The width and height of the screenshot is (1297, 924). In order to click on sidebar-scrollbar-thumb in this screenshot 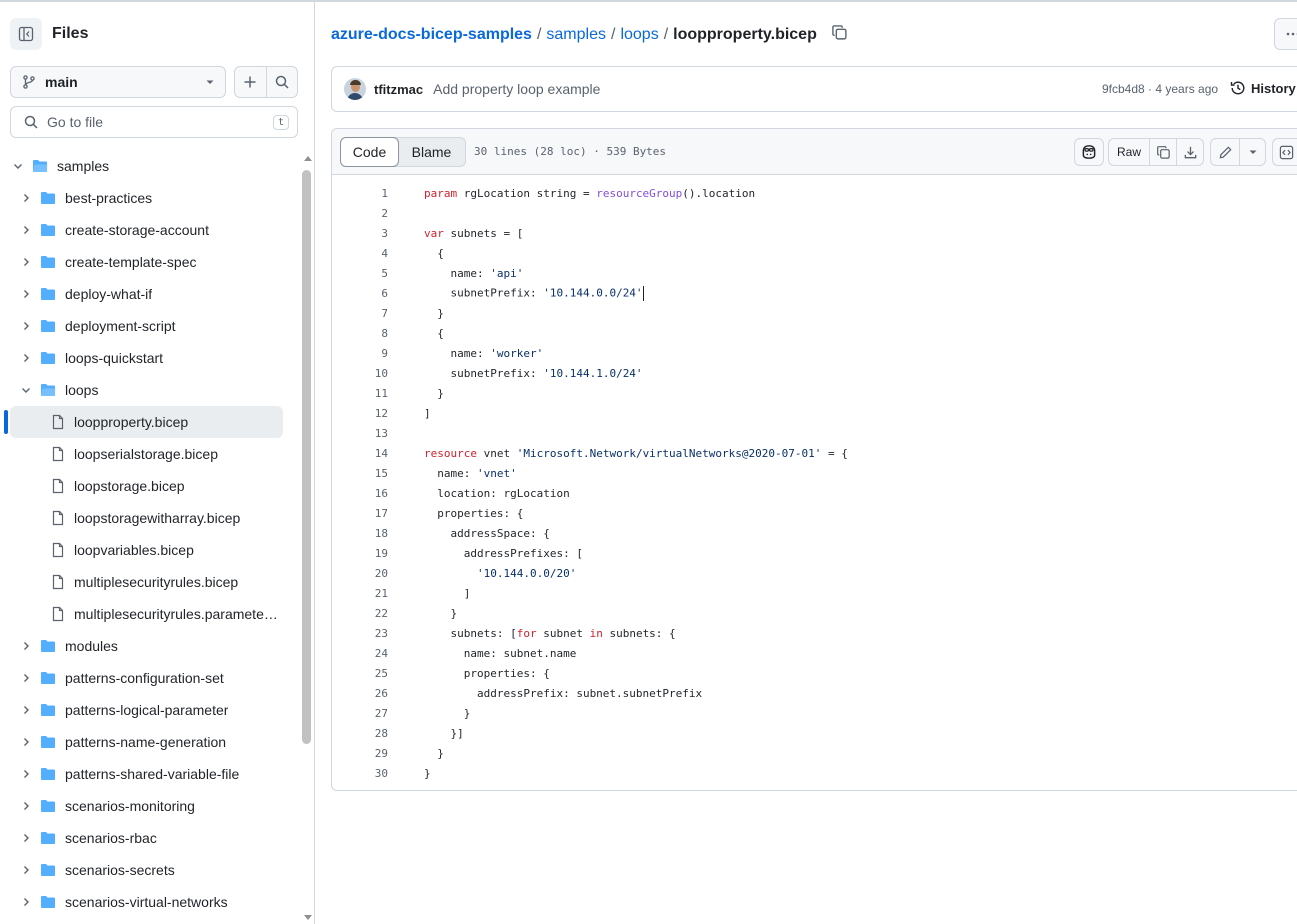, I will do `click(306, 457)`.